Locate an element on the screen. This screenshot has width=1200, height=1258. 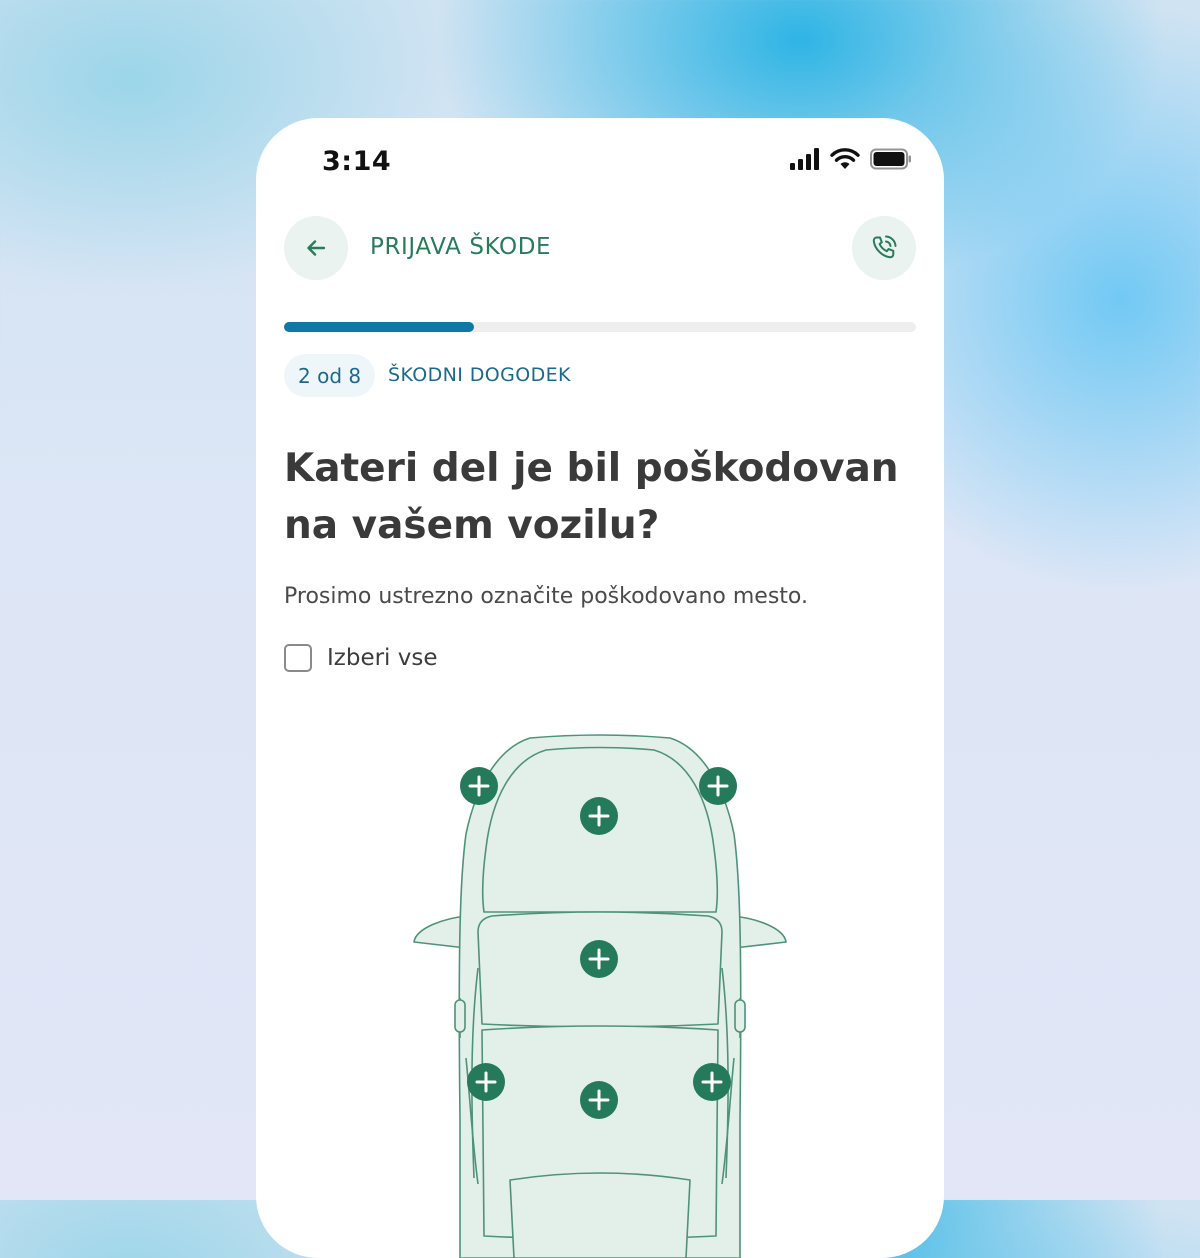
damage-marker-rear-left is located at coordinates (486, 1082).